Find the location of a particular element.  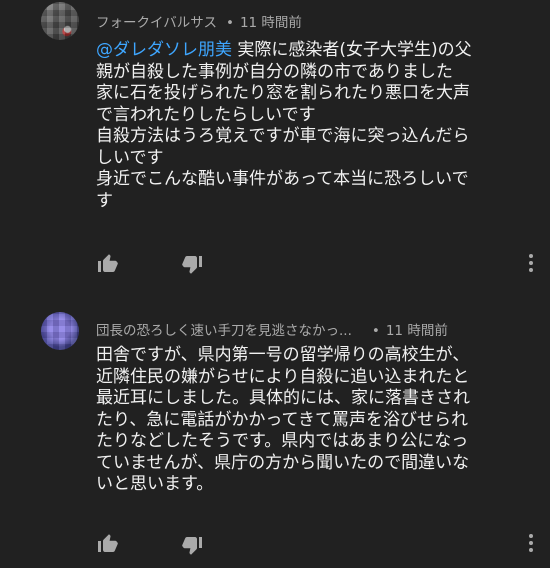

comment-header: フォークイバルサス • 11 時間前 is located at coordinates (199, 21).